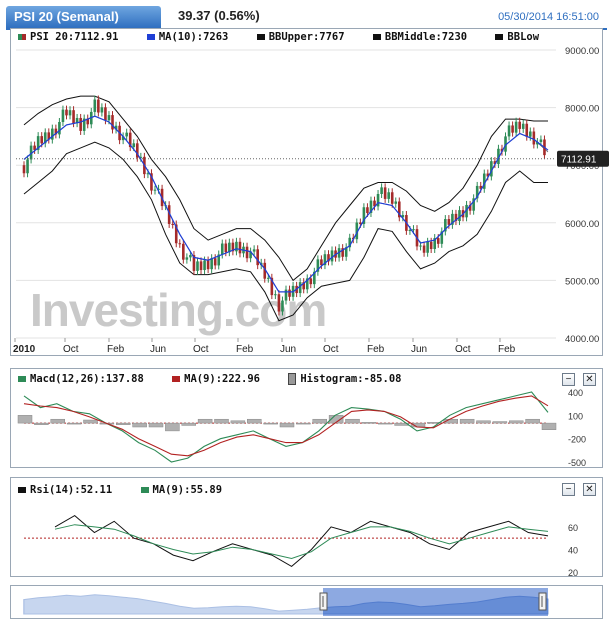 This screenshot has height=627, width=613. I want to click on x-tick-label: 2010, so click(24, 349).